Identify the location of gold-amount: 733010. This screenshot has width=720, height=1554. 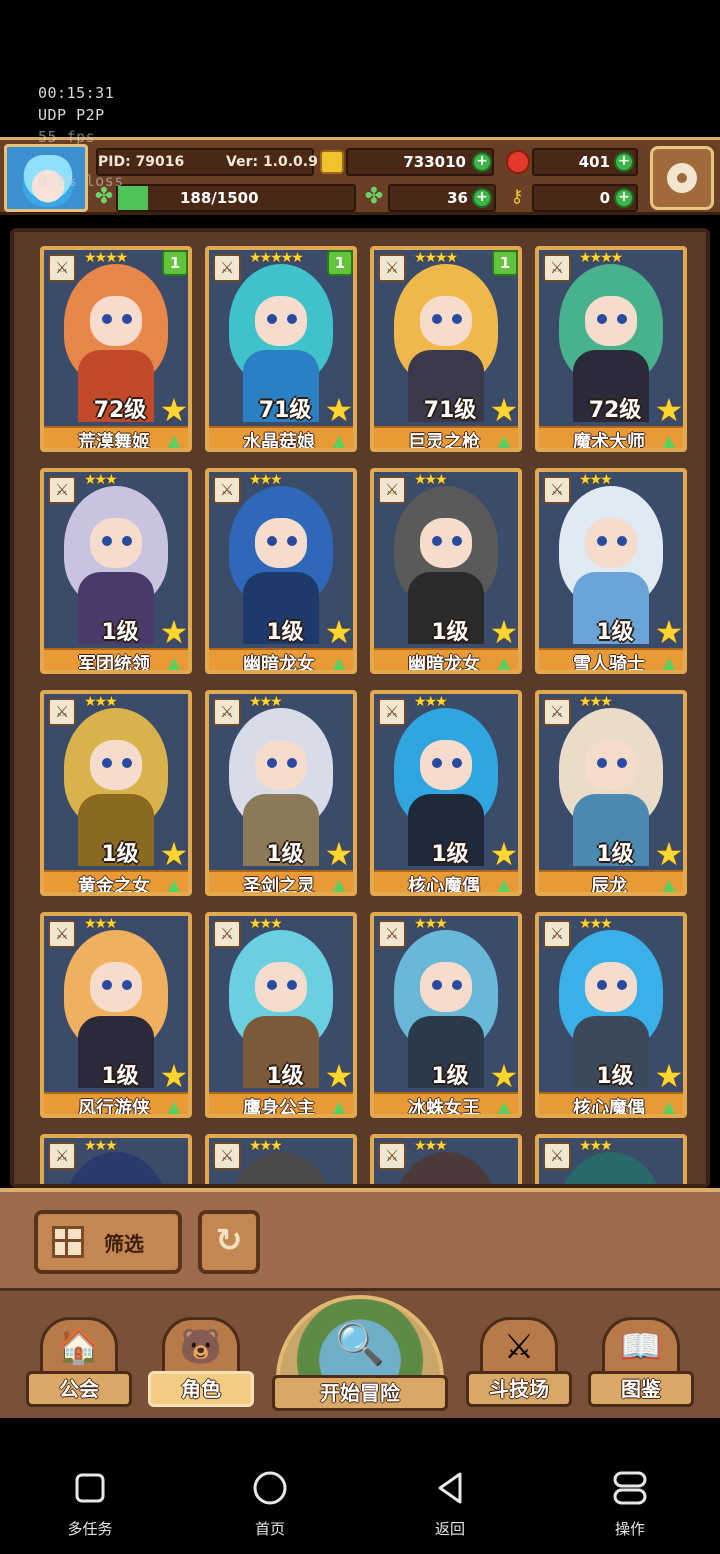
(434, 162).